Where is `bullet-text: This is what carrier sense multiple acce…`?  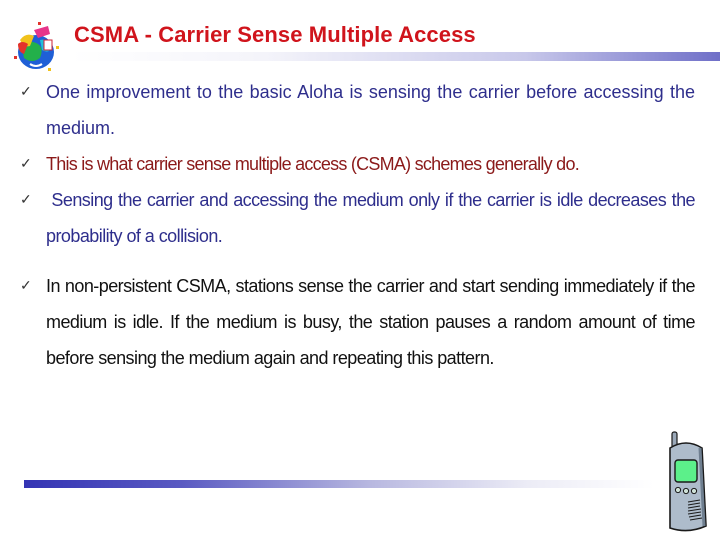
bullet-text: This is what carrier sense multiple acce… is located at coordinates (313, 164).